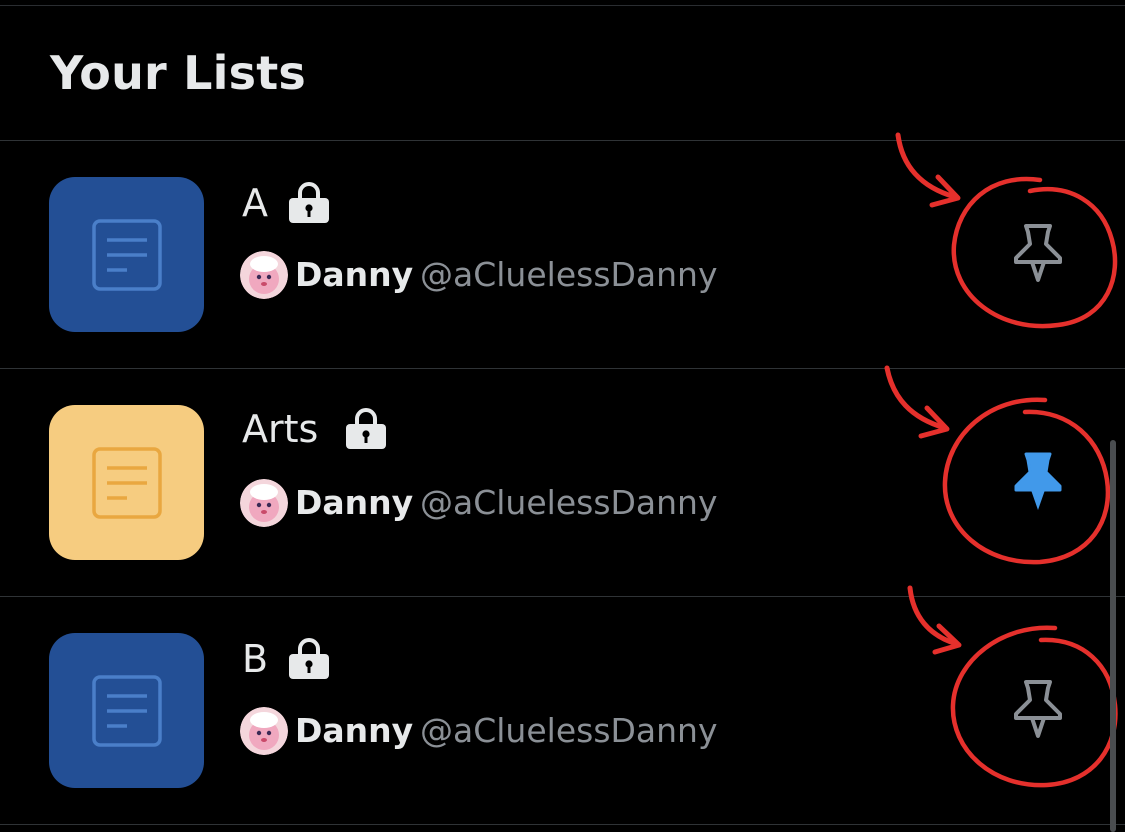  I want to click on scrollbar, so click(1113, 636).